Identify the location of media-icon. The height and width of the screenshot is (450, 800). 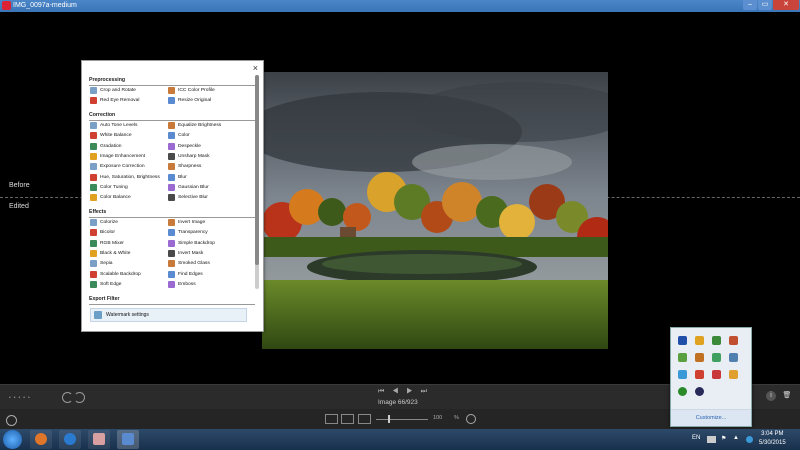
(699, 374).